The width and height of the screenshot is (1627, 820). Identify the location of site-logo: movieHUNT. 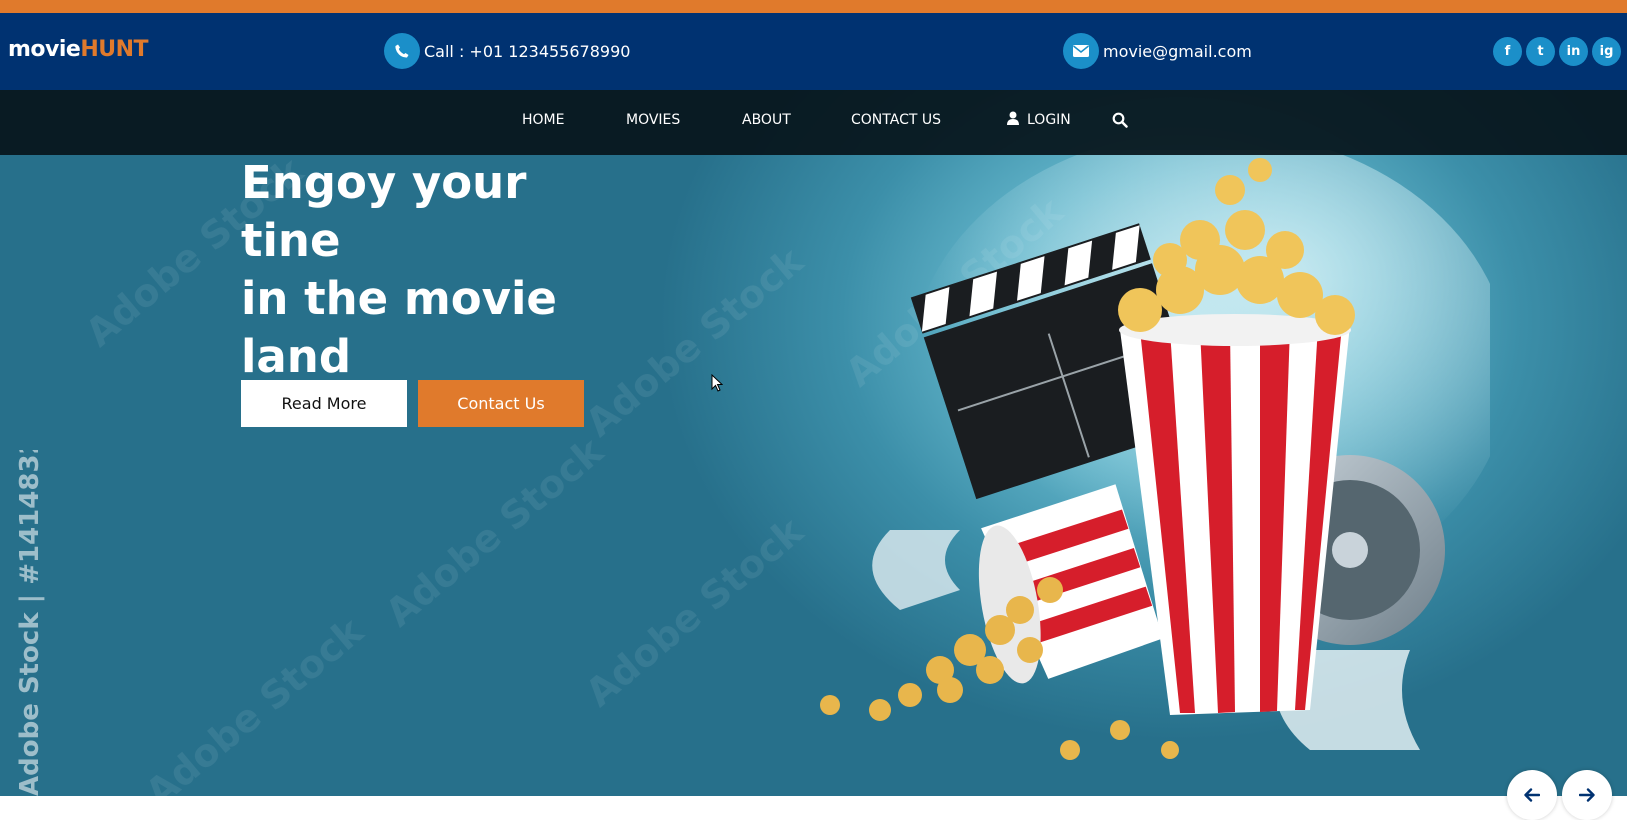
(78, 49).